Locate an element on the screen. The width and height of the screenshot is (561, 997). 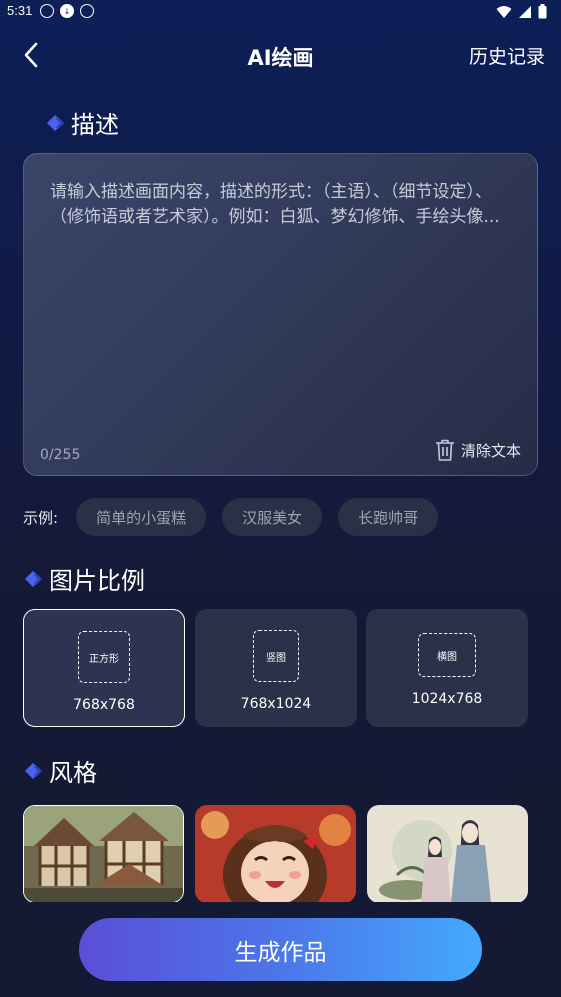
section-title-style: 风格 is located at coordinates (61, 770).